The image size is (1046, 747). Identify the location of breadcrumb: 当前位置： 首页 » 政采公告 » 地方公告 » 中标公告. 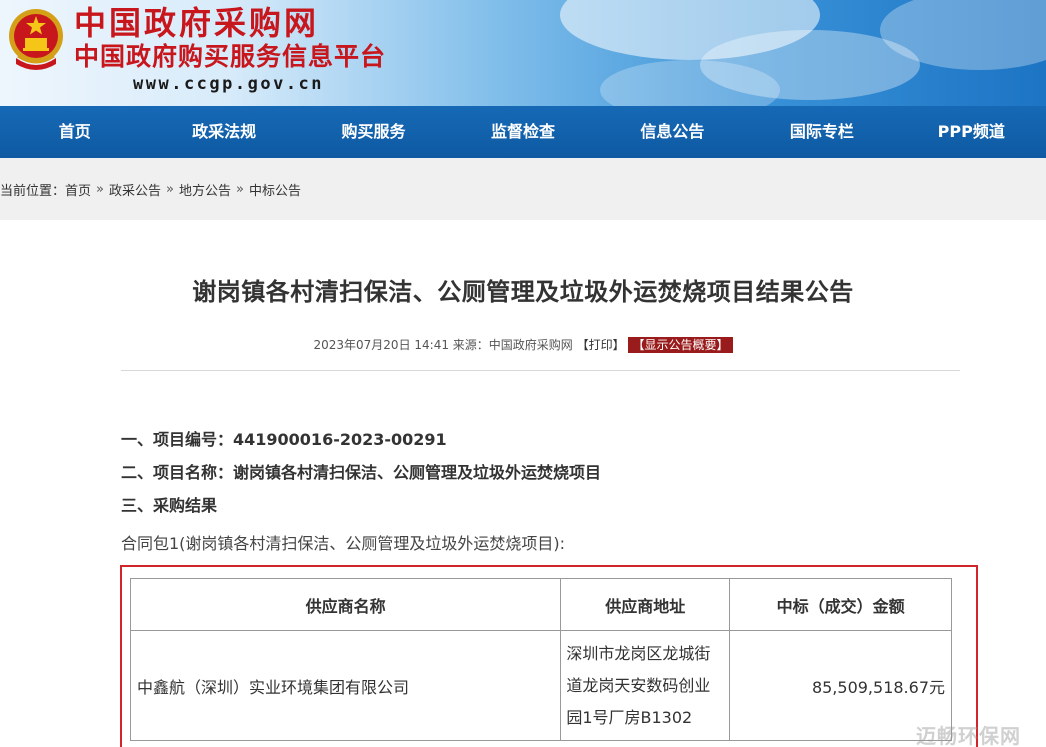
(523, 189).